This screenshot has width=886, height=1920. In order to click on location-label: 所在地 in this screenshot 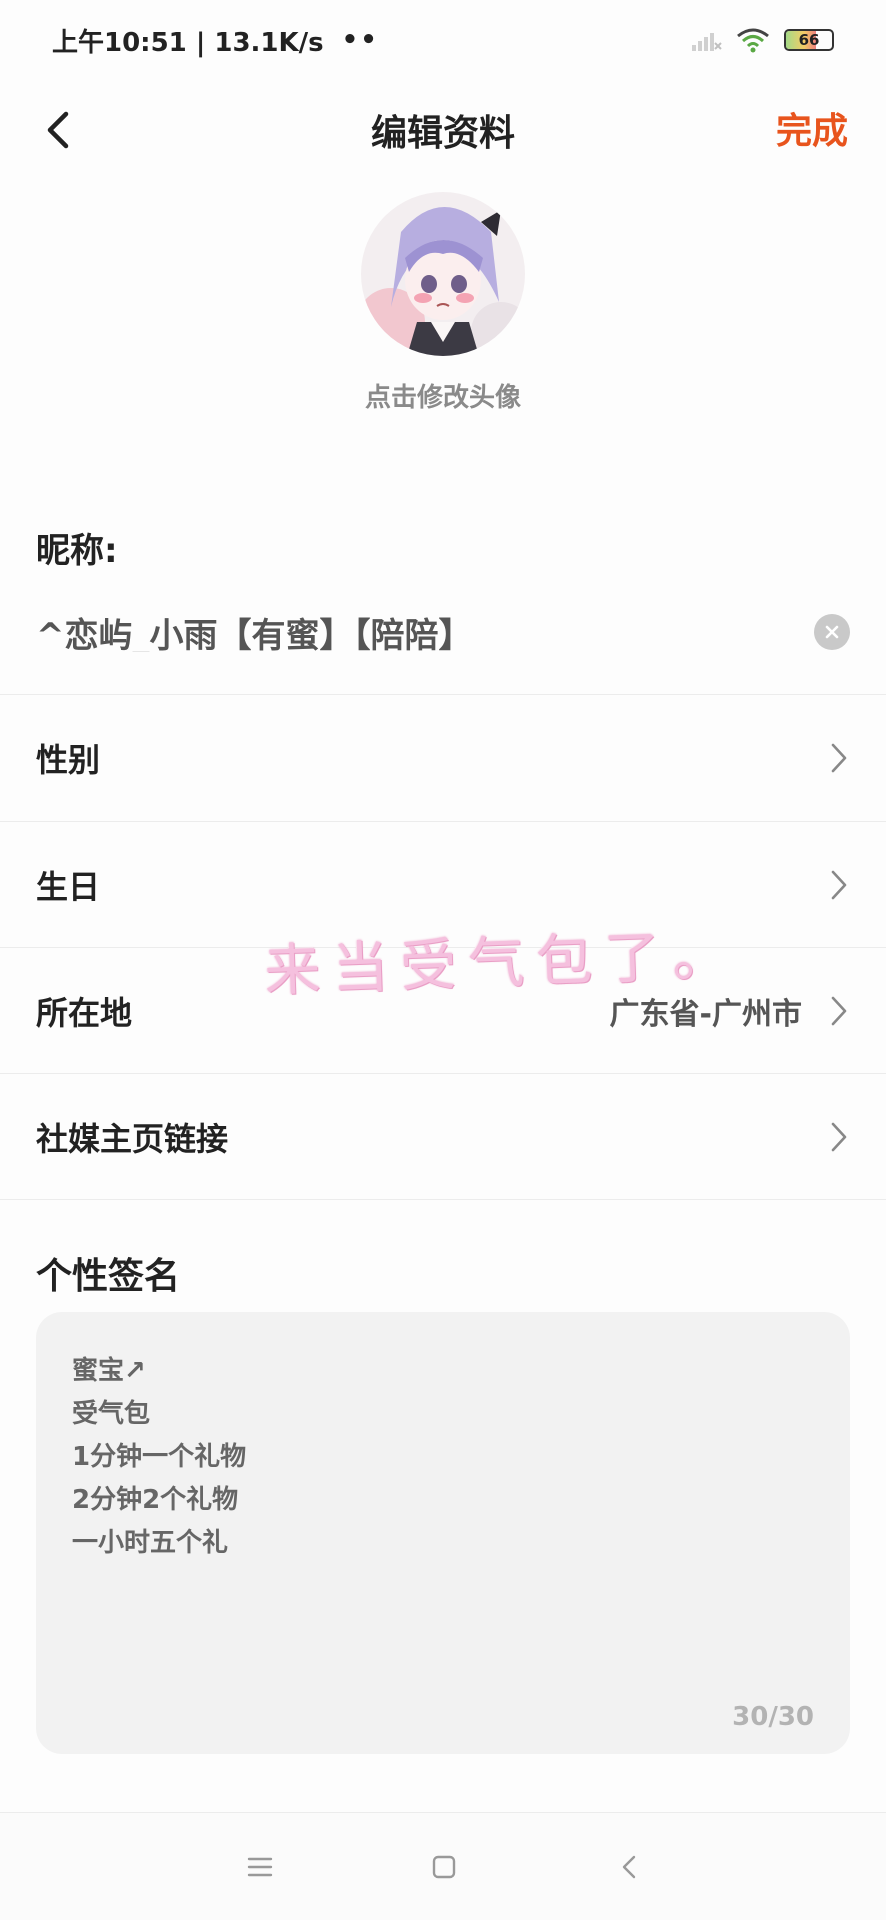, I will do `click(84, 1013)`.